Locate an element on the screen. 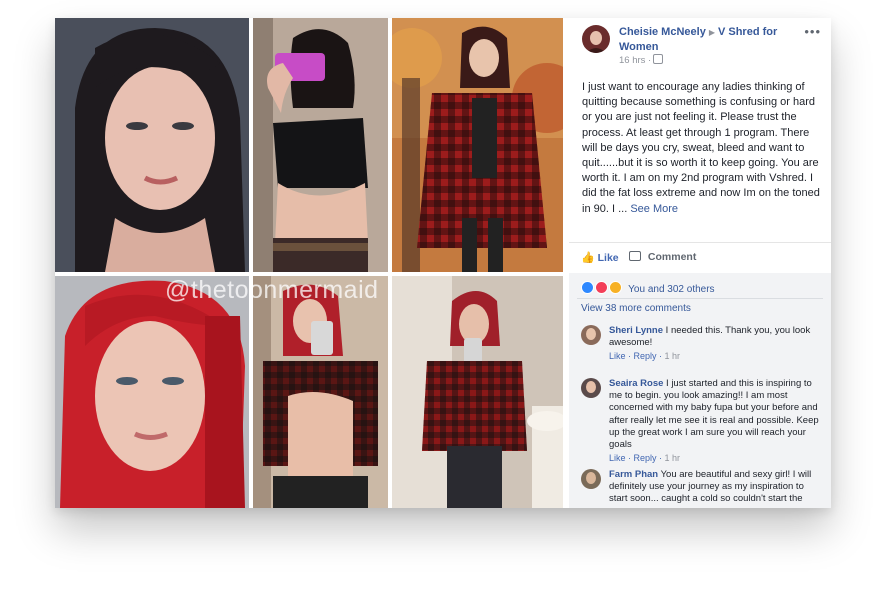  author-name-link: Cheisie McNeely is located at coordinates (662, 32).